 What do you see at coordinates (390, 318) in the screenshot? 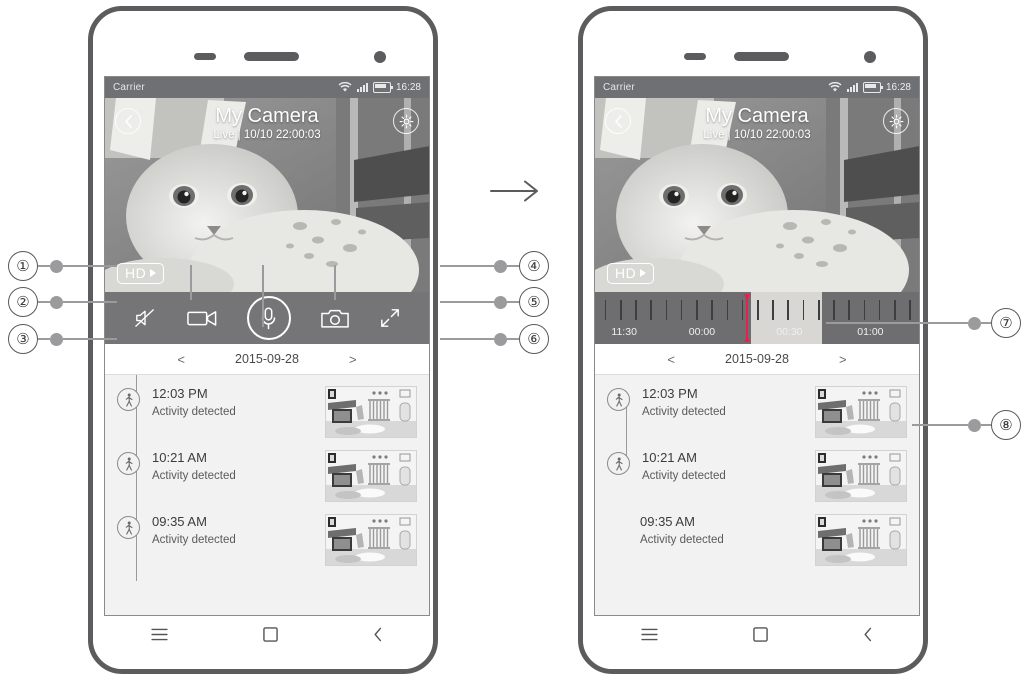
I see `fullscreen-button` at bounding box center [390, 318].